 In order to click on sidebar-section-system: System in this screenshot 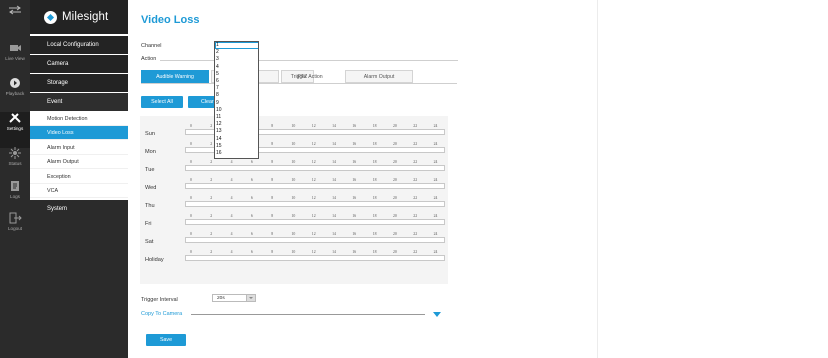, I will do `click(79, 209)`.